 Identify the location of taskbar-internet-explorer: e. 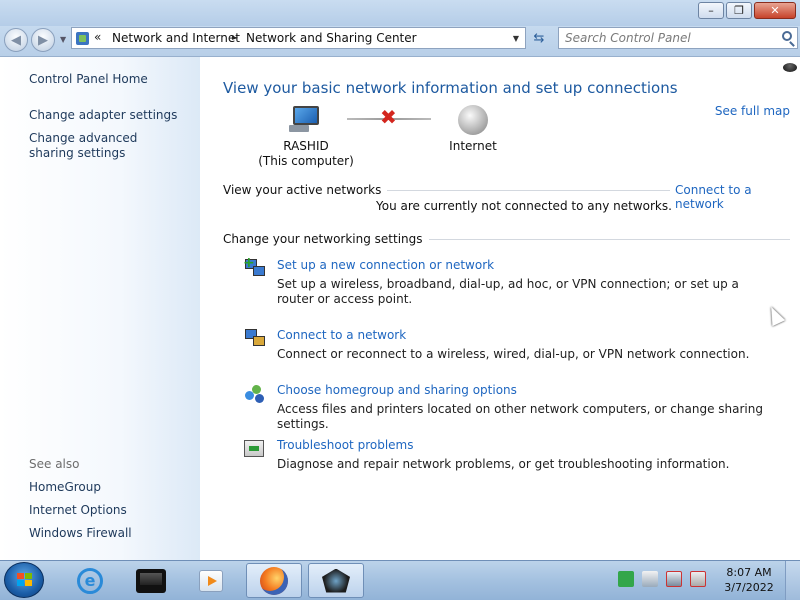
(90, 580).